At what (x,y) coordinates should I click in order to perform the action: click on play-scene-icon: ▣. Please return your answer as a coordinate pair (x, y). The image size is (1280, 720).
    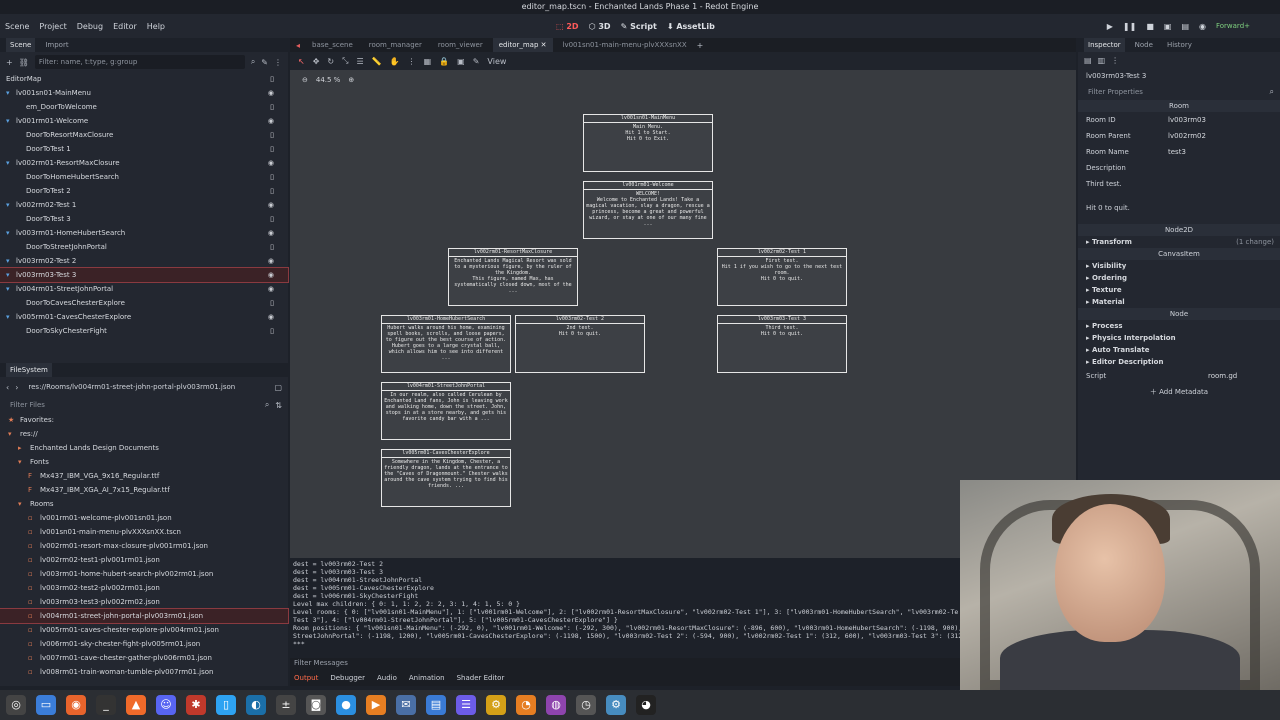
    Looking at the image, I should click on (1168, 26).